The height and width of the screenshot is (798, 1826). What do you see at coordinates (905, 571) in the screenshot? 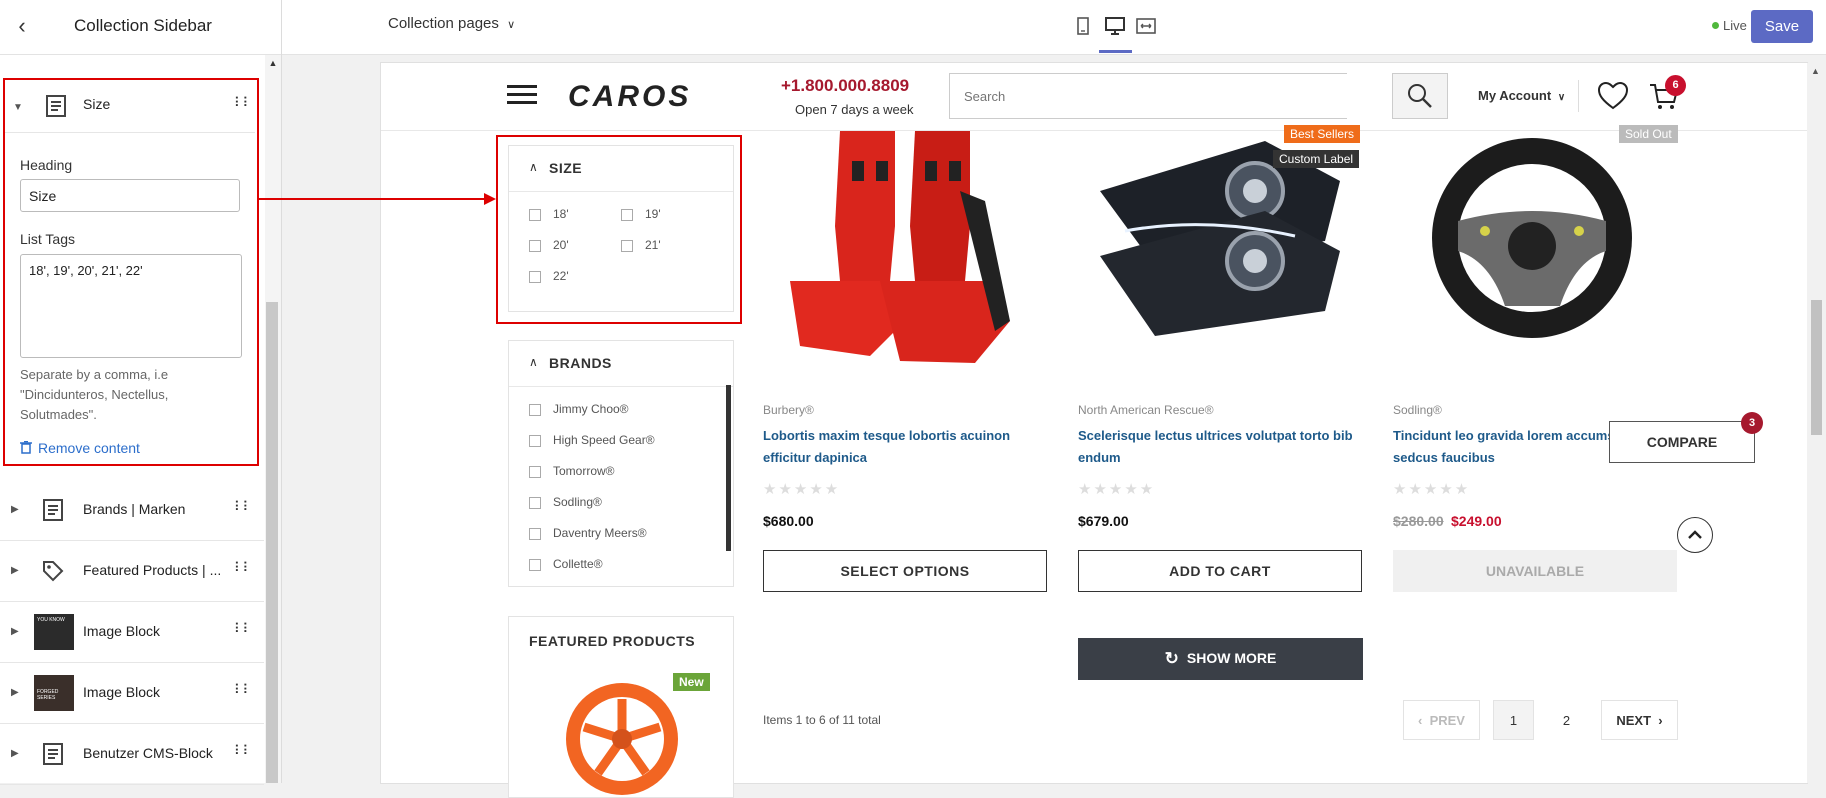
I see `select-options-button: SELECT OPTIONS` at bounding box center [905, 571].